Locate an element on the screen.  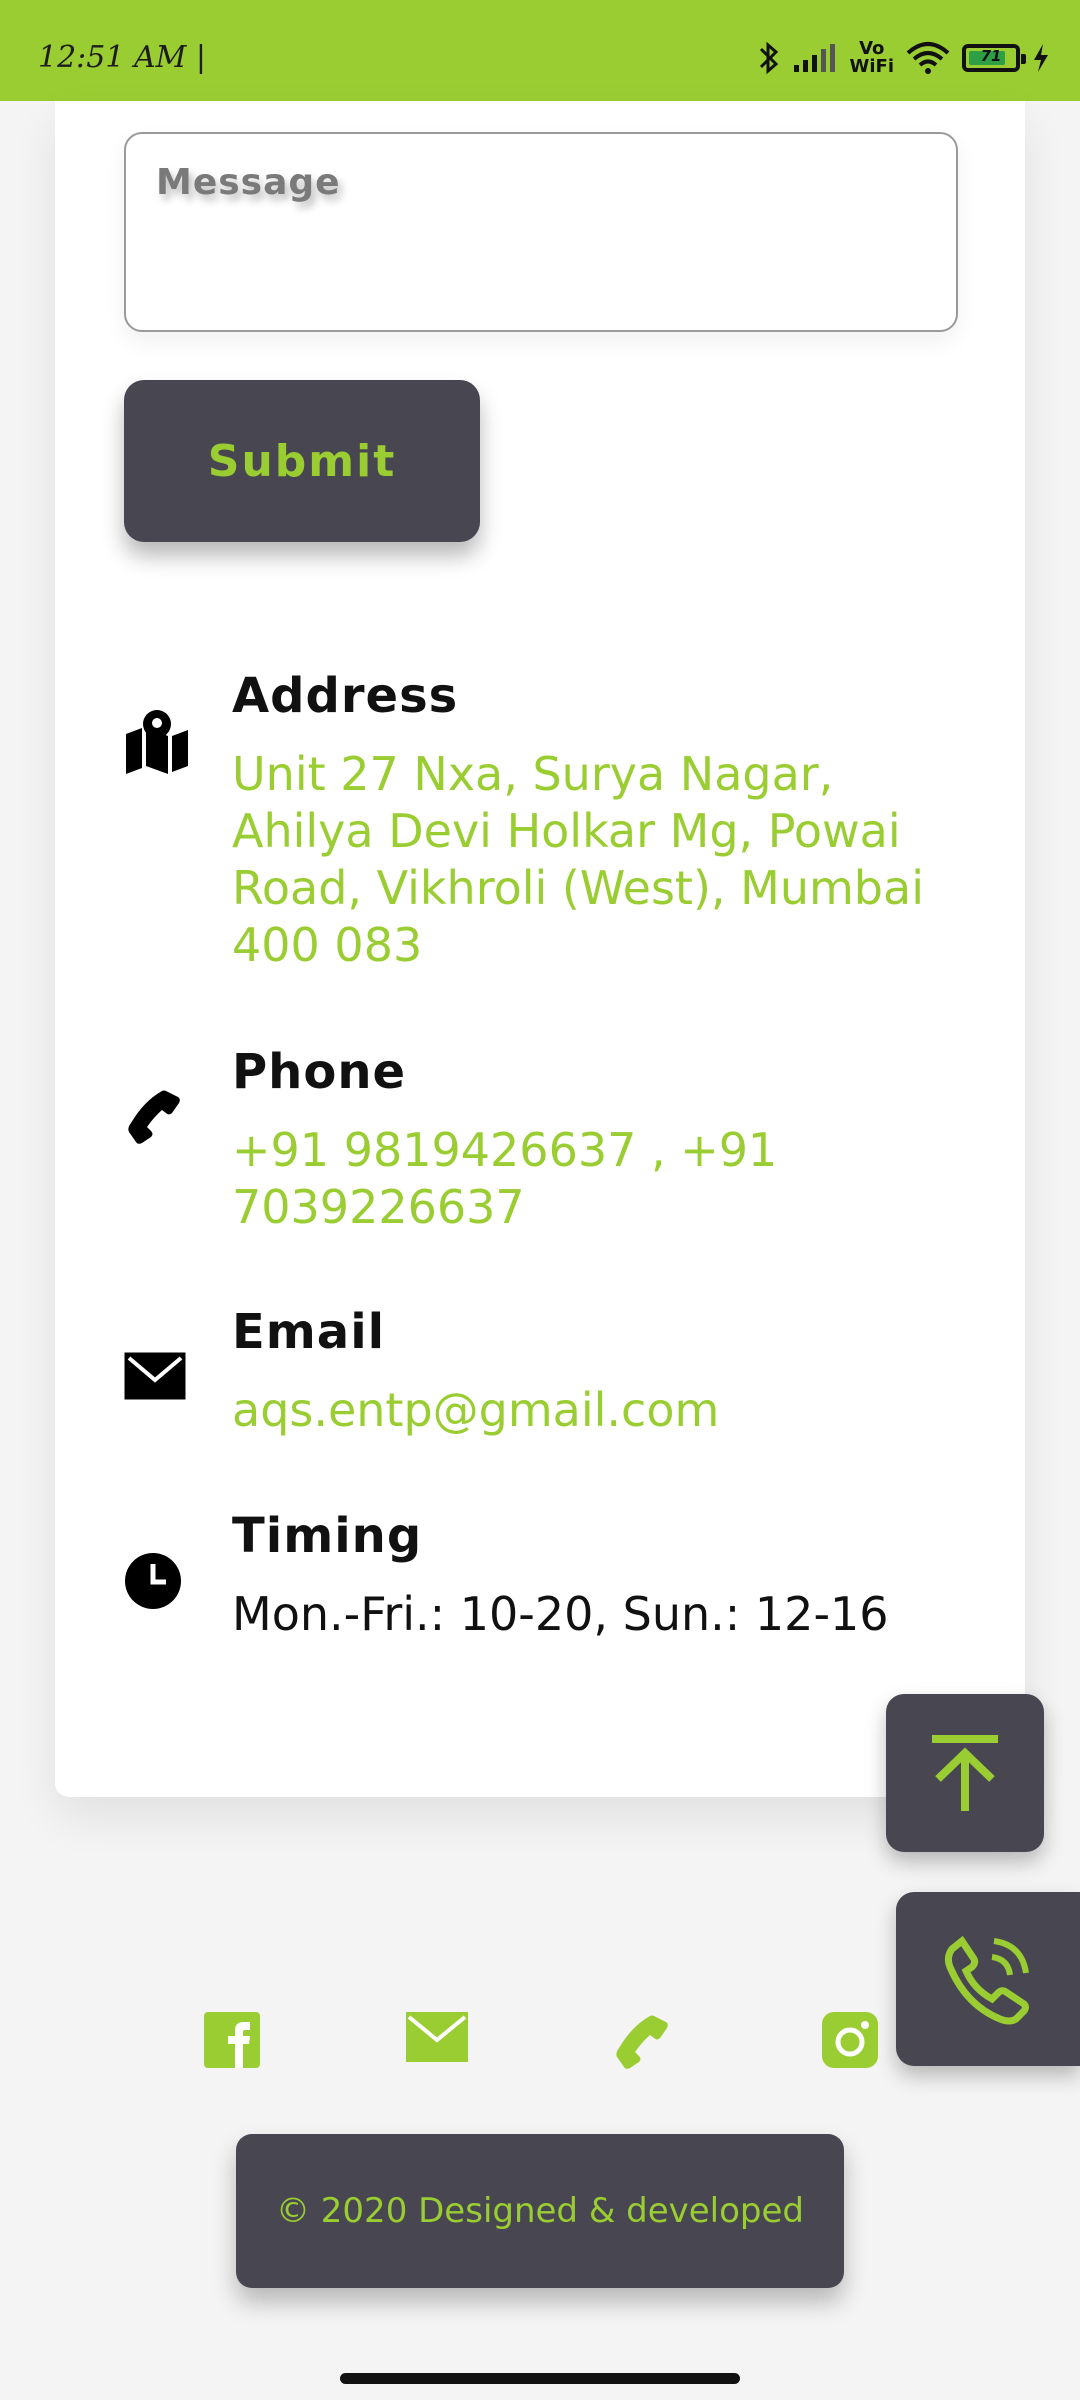
battery-tip is located at coordinates (1023, 59).